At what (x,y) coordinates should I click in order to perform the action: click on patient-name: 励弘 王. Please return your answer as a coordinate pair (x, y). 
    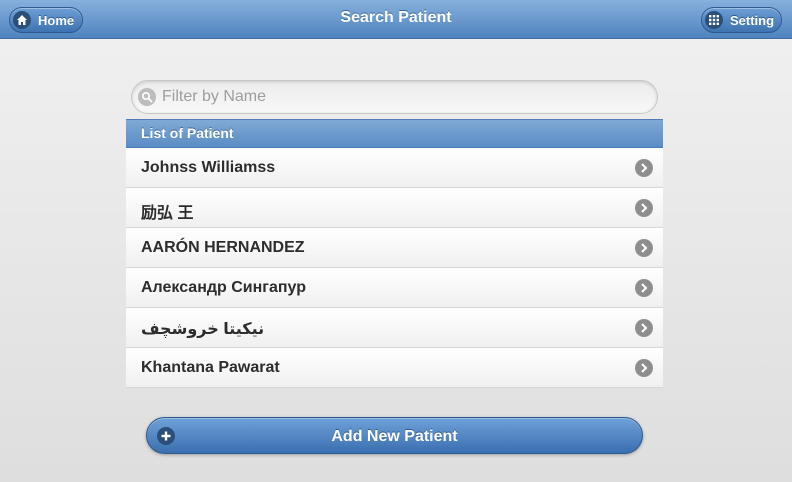
    Looking at the image, I should click on (167, 213).